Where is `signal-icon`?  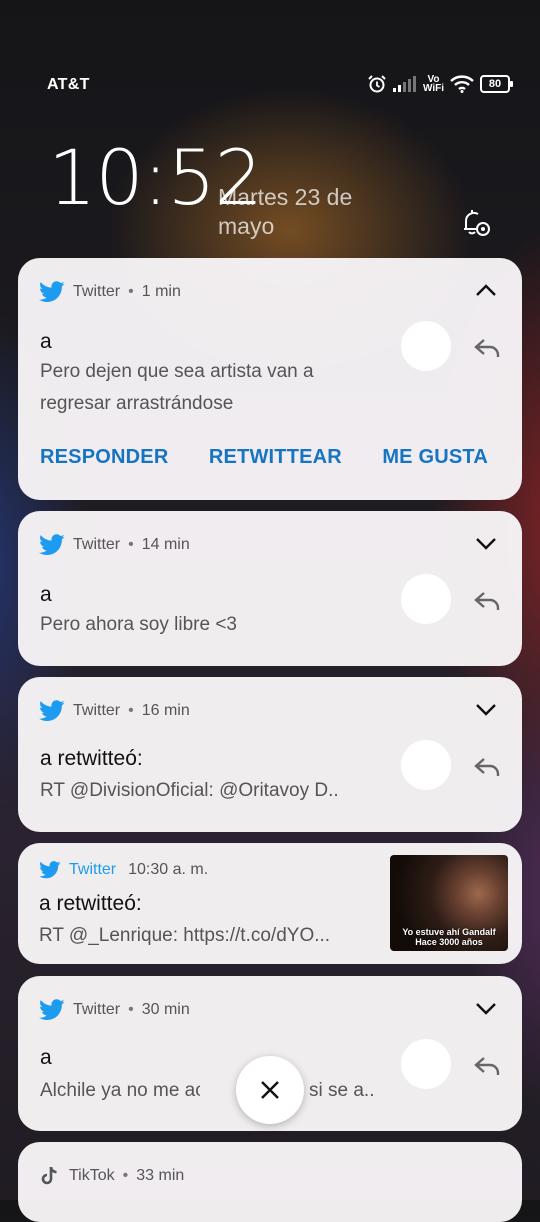 signal-icon is located at coordinates (404, 84).